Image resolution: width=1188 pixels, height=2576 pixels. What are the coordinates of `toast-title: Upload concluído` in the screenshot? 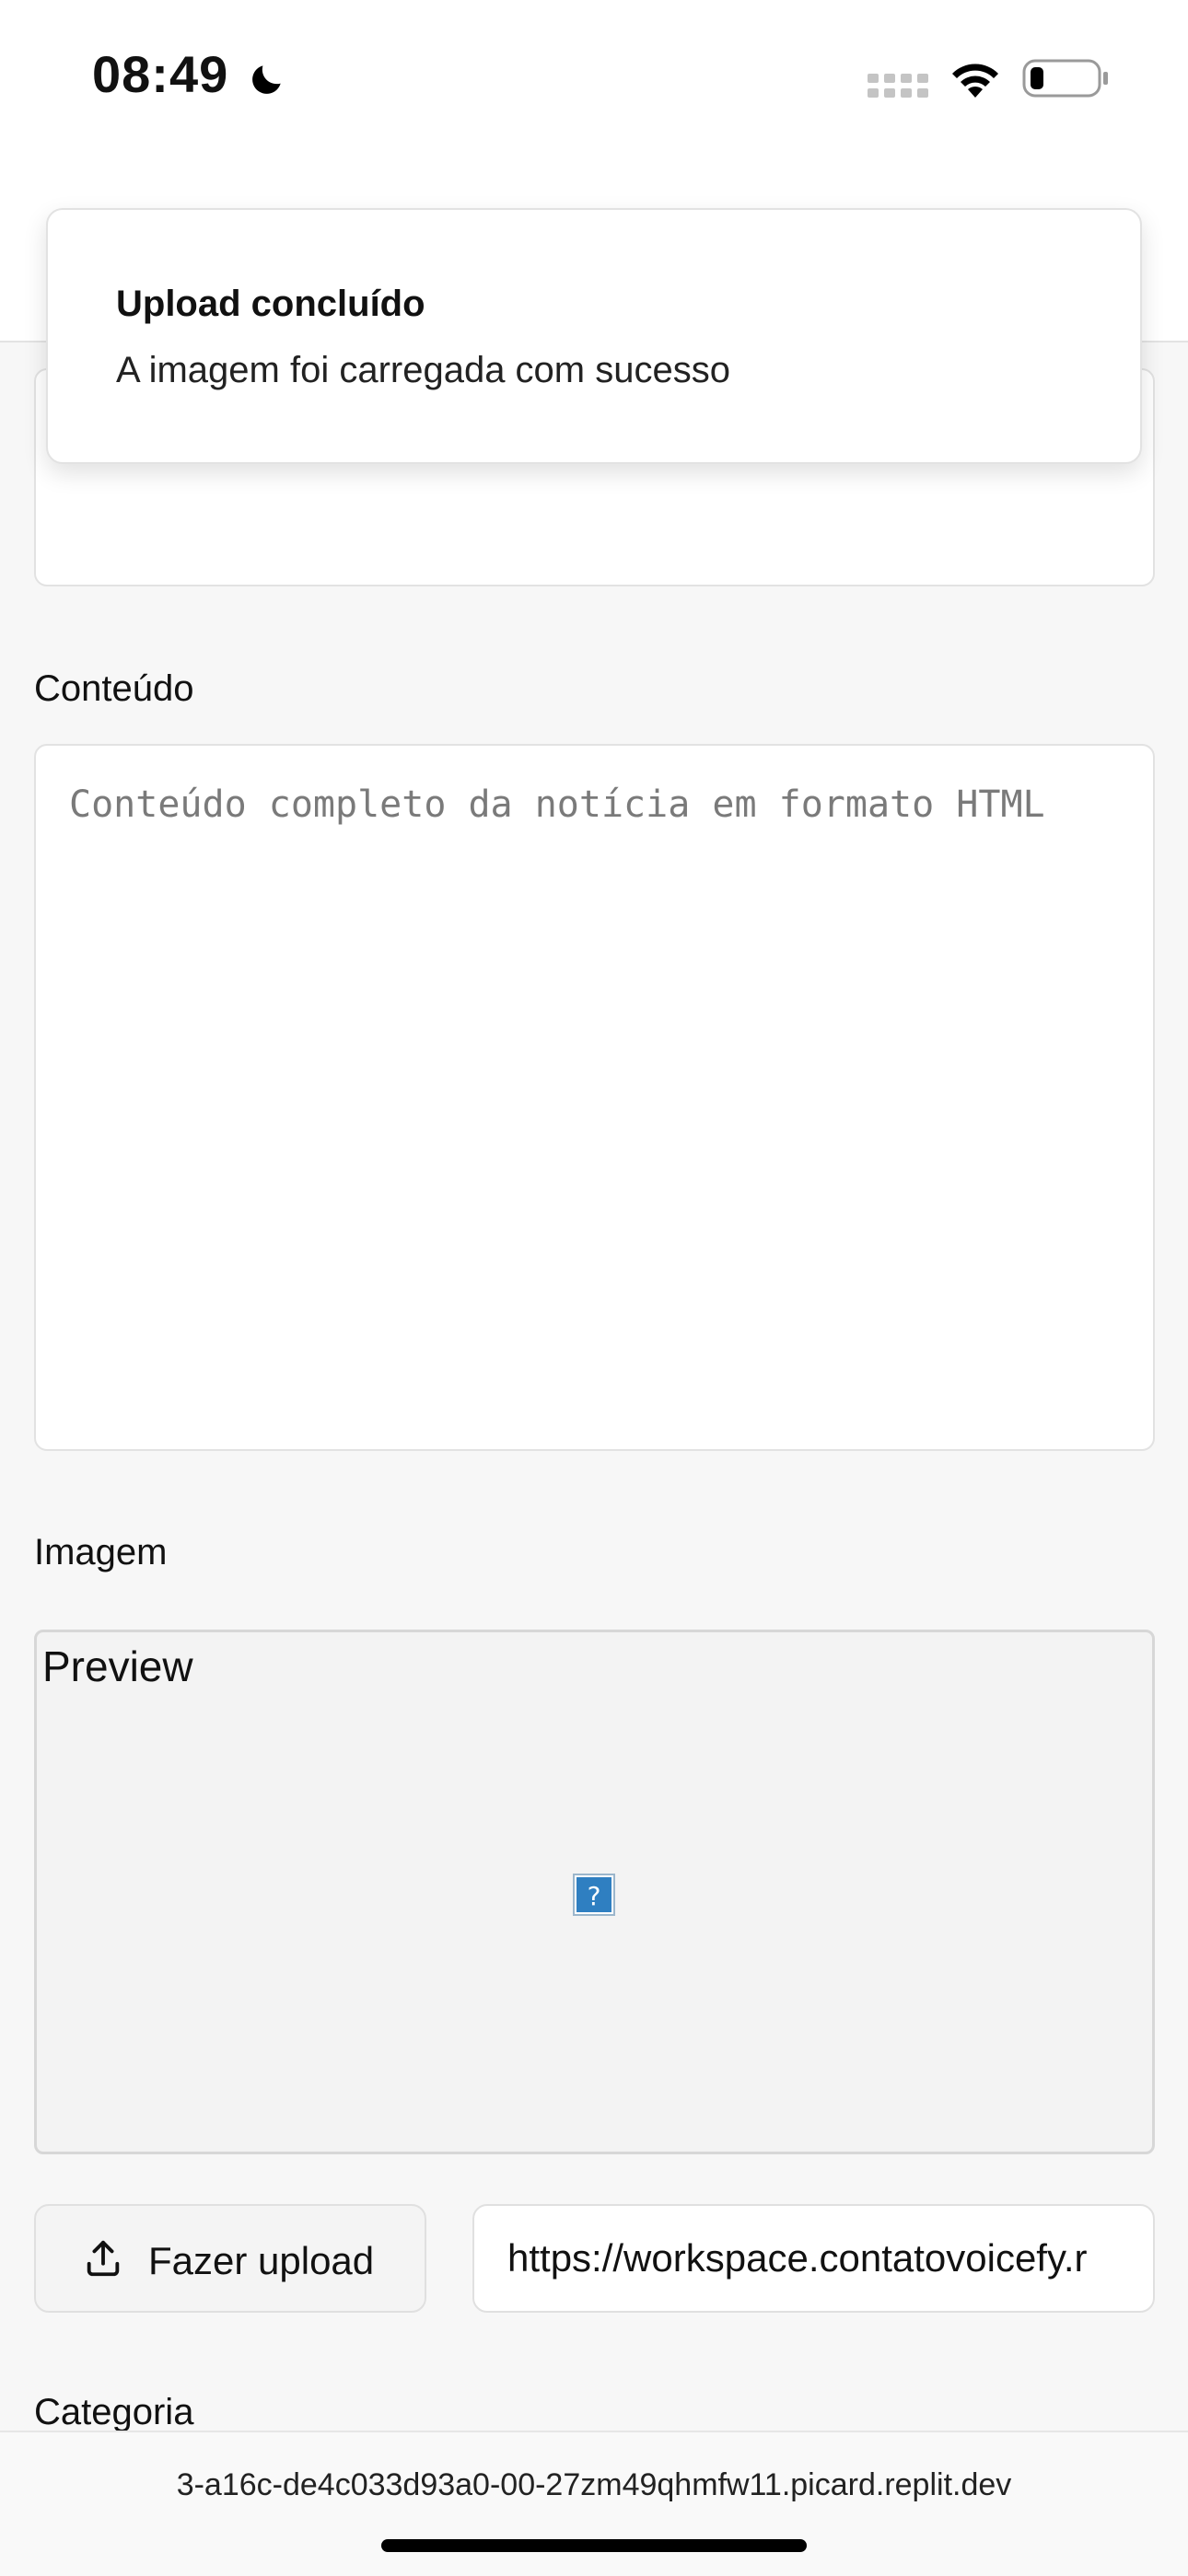 It's located at (270, 304).